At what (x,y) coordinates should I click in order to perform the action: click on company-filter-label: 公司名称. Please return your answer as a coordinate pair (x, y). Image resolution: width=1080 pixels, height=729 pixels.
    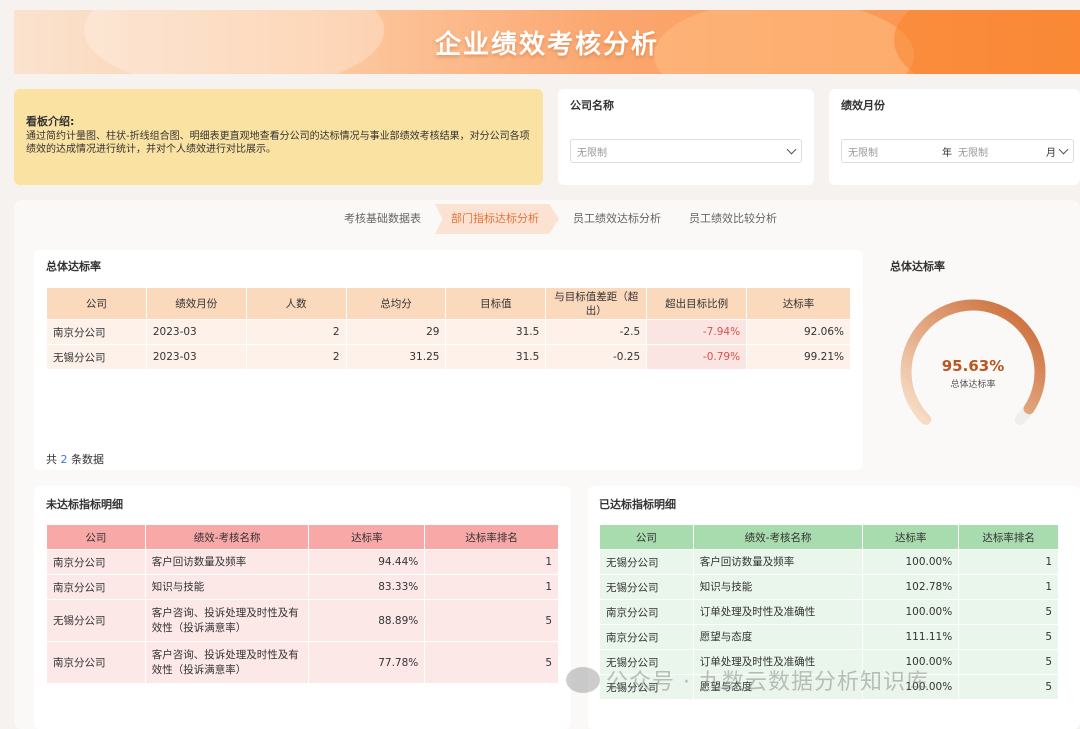
    Looking at the image, I should click on (592, 105).